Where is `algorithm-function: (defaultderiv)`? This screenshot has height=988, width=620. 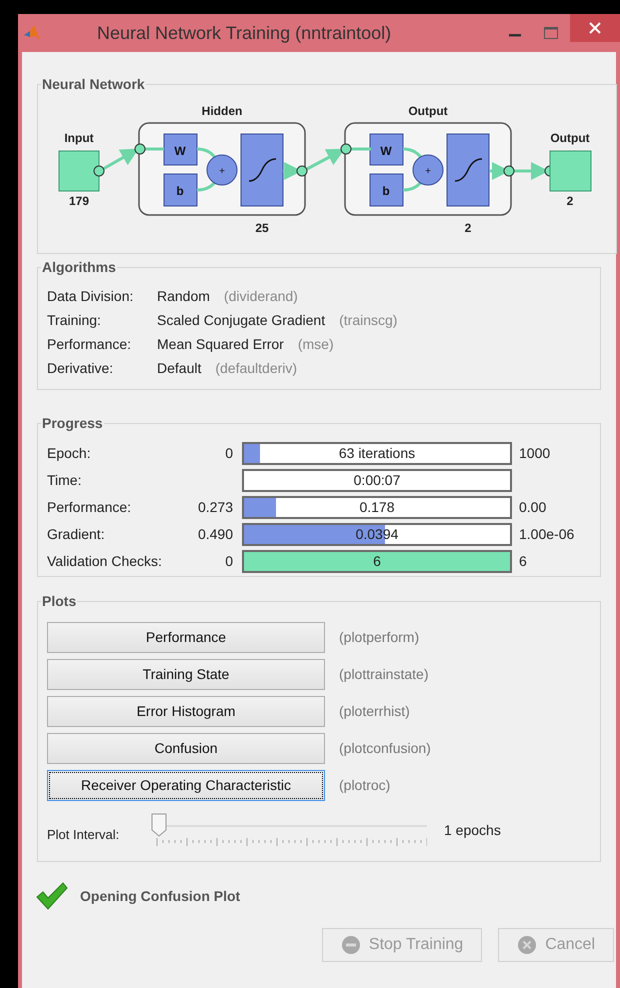 algorithm-function: (defaultderiv) is located at coordinates (256, 368).